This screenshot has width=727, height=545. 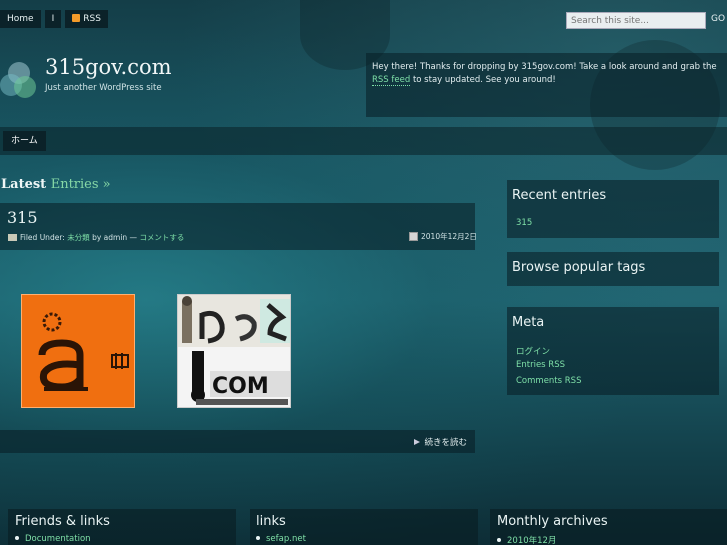 What do you see at coordinates (161, 237) in the screenshot?
I see `post-comments-link: コメントする` at bounding box center [161, 237].